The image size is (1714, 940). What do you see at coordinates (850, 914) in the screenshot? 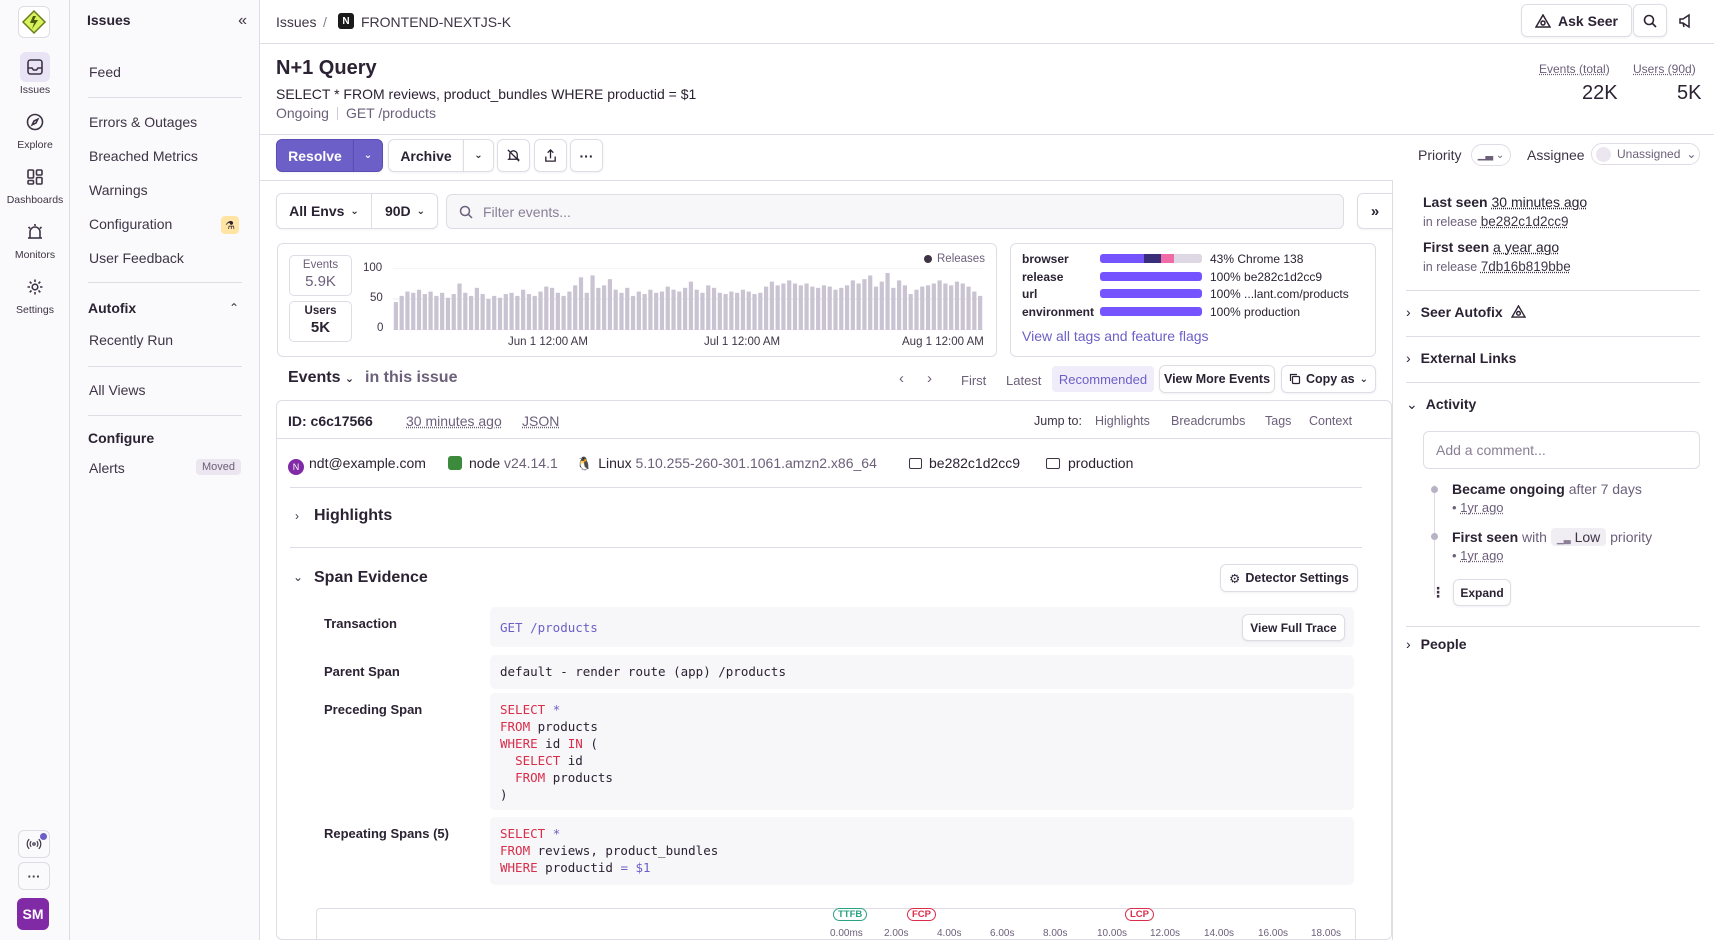
I see `timeline-marker: TTFB` at bounding box center [850, 914].